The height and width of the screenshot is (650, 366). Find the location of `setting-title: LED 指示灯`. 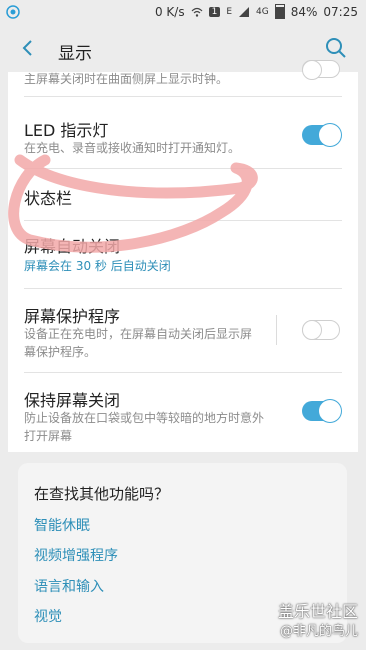

setting-title: LED 指示灯 is located at coordinates (66, 130).